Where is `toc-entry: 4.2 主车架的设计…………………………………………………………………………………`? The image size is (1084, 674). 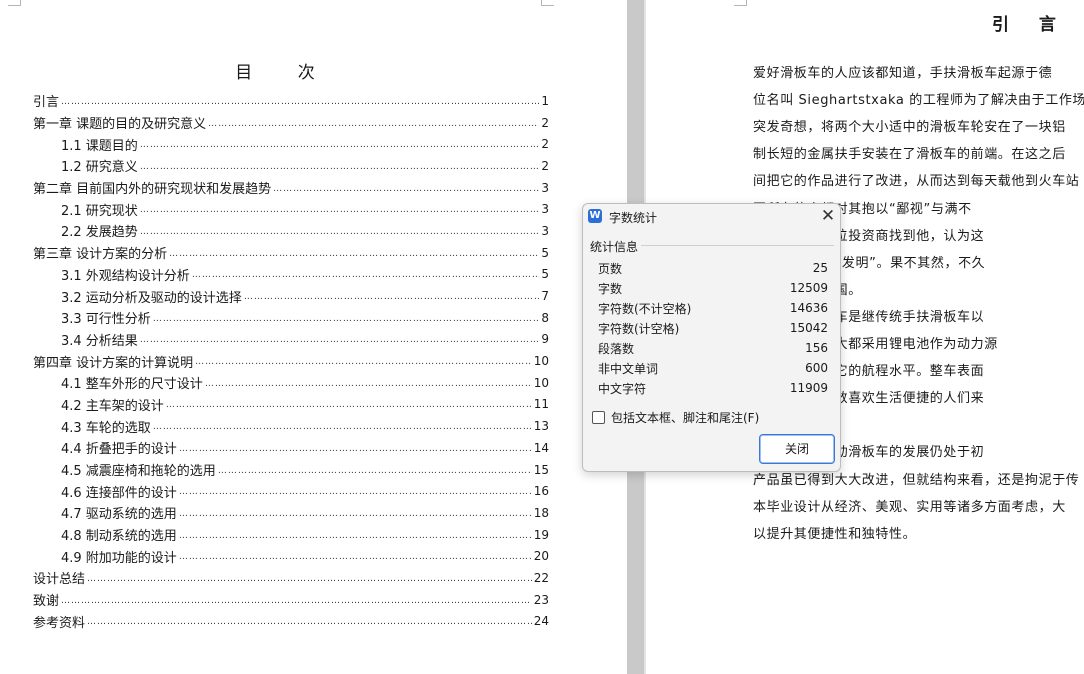 toc-entry: 4.2 主车架的设计………………………………………………………………………………… is located at coordinates (291, 405).